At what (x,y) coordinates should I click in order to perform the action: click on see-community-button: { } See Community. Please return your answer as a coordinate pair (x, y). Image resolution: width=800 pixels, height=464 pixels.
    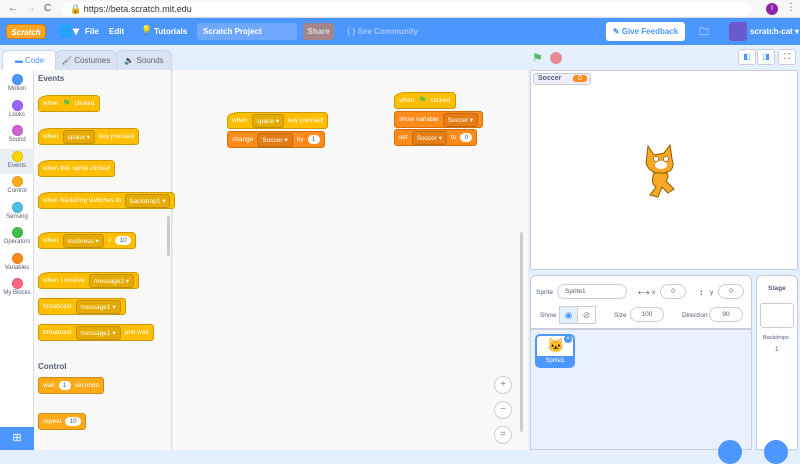
    Looking at the image, I should click on (382, 31).